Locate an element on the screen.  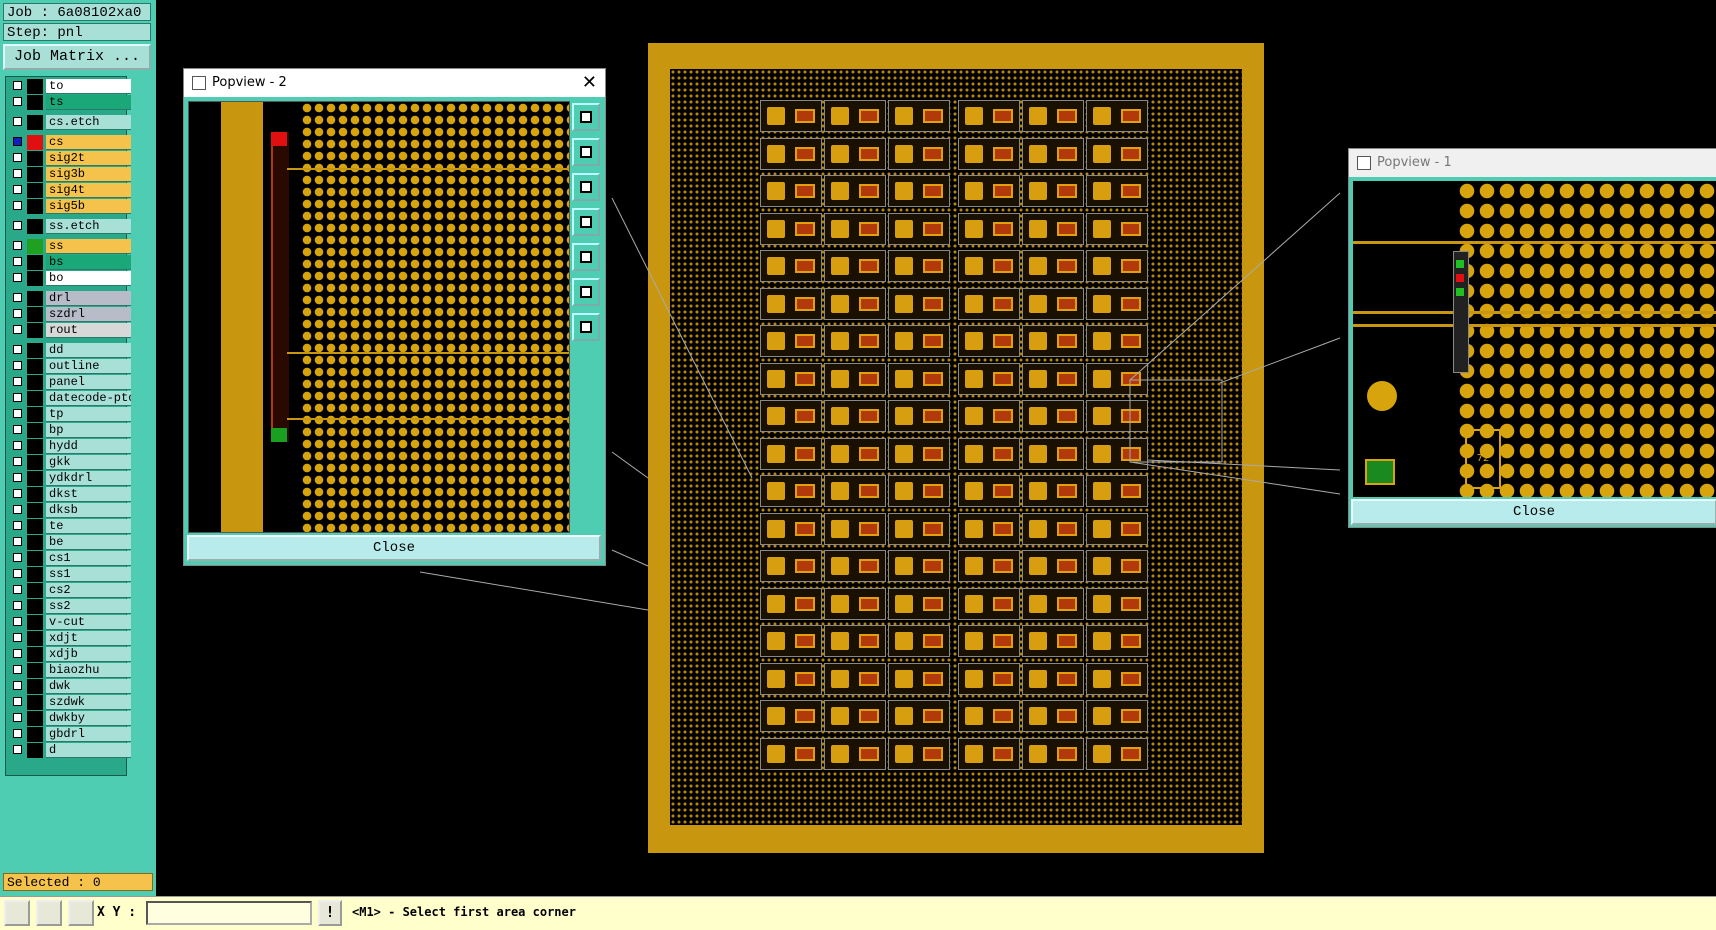
pan-right-icon is located at coordinates (586, 257).